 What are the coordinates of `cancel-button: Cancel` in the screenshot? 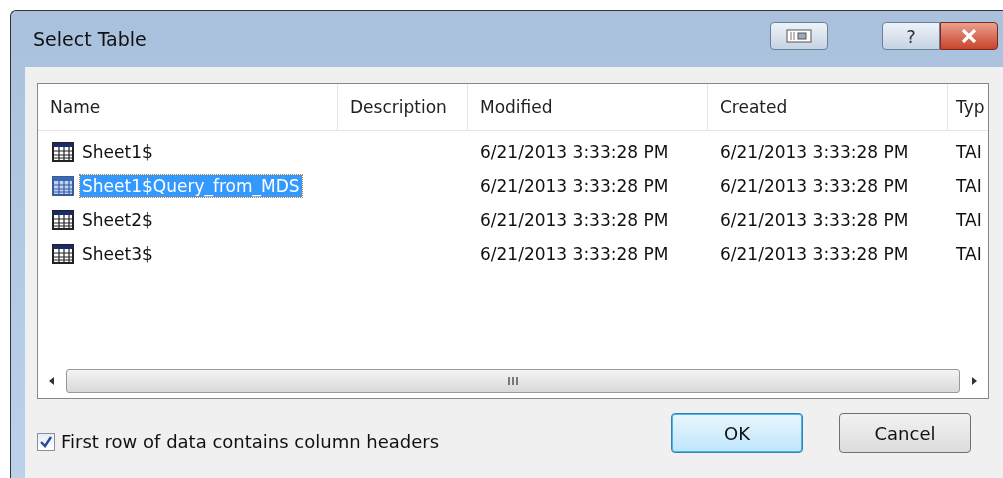 It's located at (905, 433).